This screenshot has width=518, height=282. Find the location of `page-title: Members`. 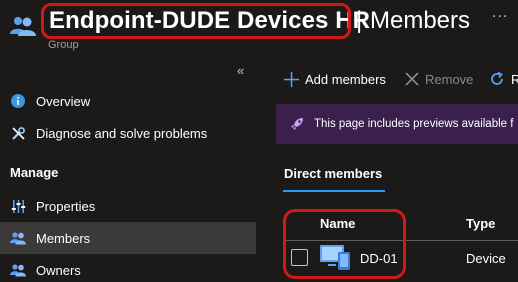

page-title: Members is located at coordinates (420, 20).